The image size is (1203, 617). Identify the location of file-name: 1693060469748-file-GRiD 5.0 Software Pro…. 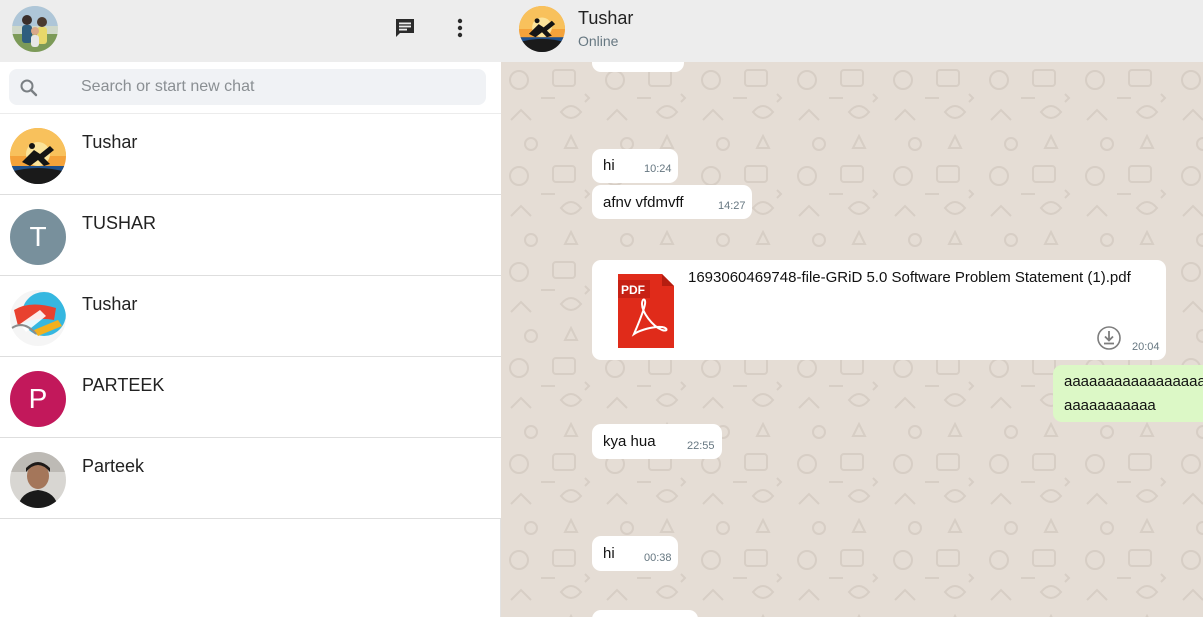
(909, 277).